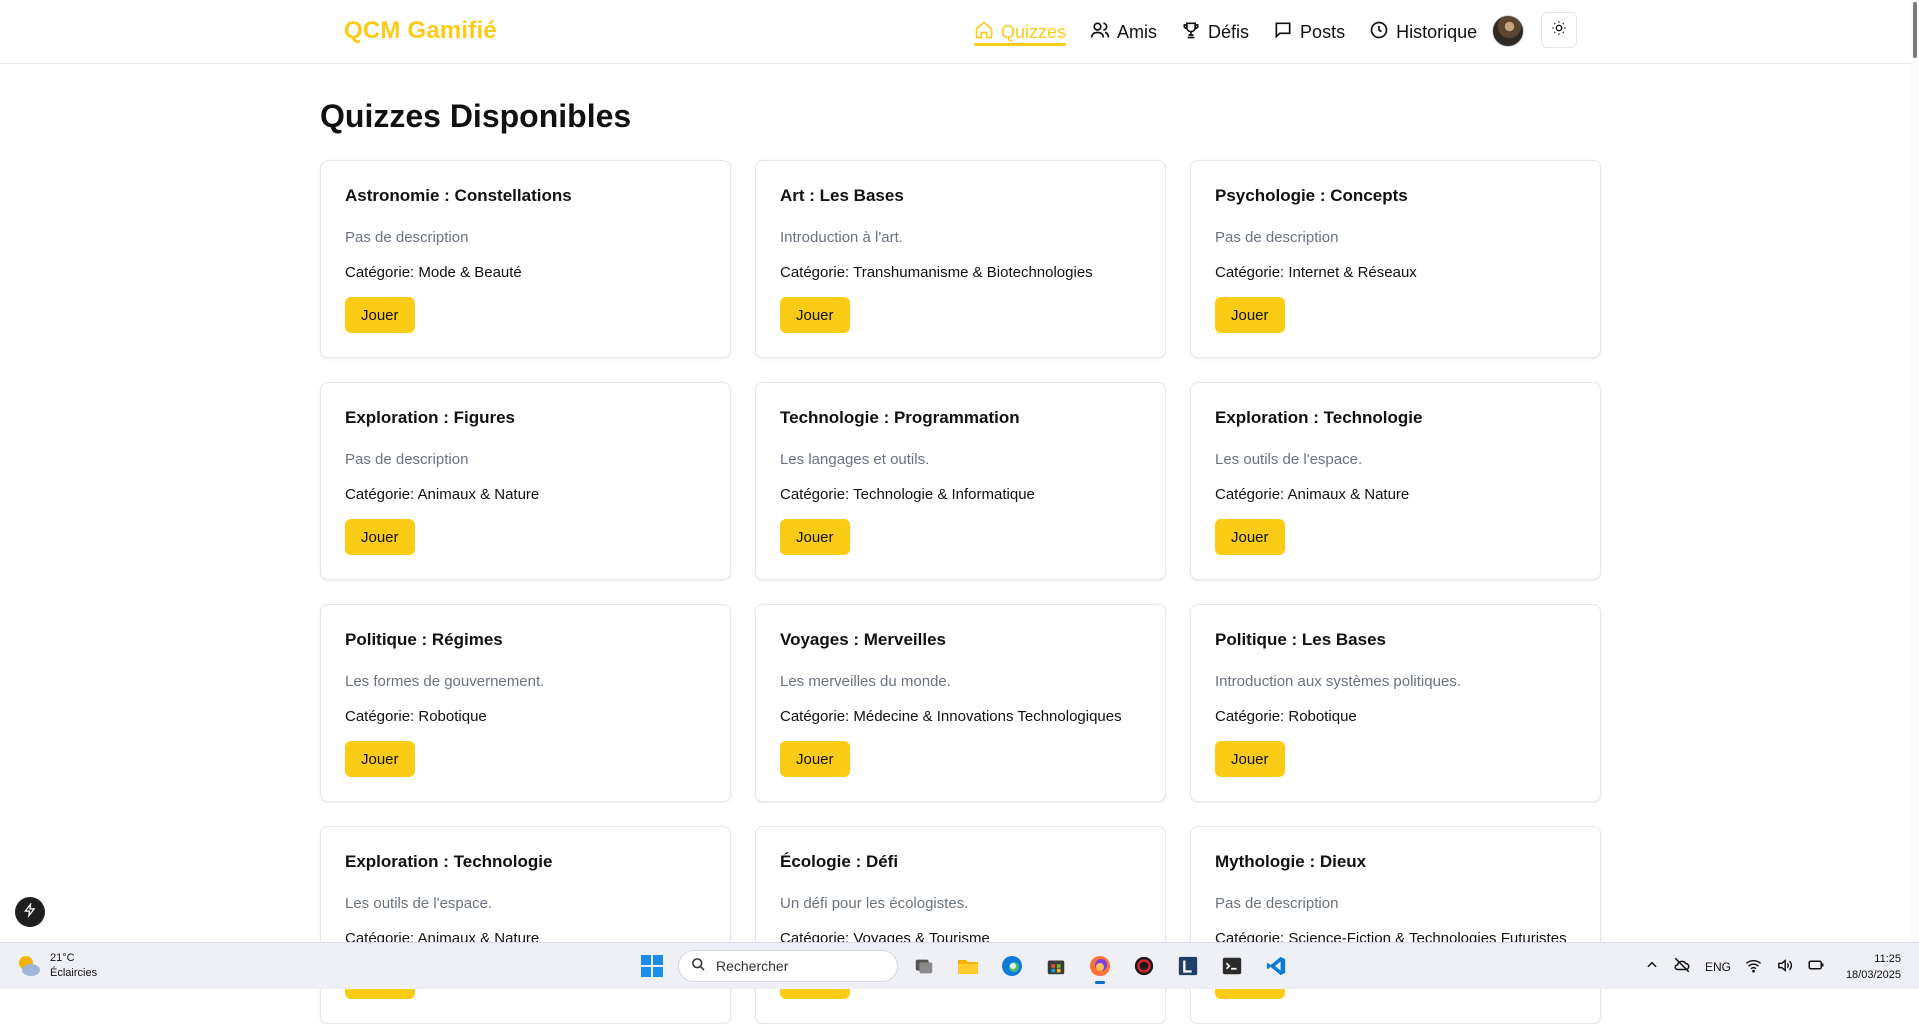 The height and width of the screenshot is (1024, 1919). I want to click on page-title: Quizzes Disponibles, so click(476, 116).